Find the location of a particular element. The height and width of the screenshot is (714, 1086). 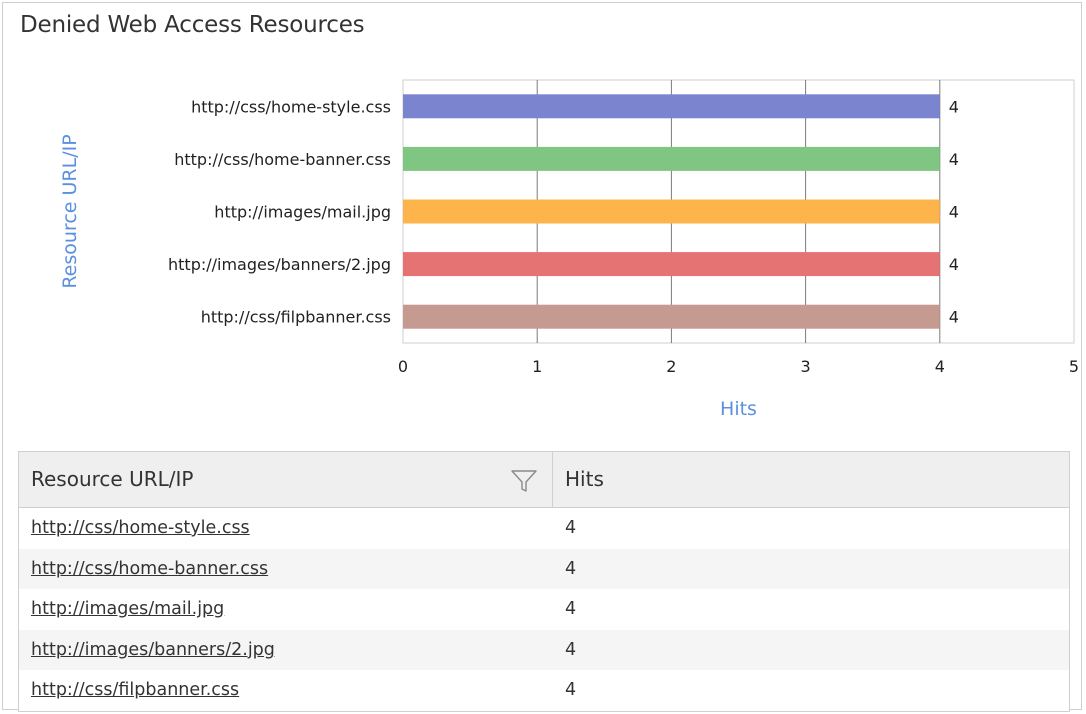

column-header-hits: Hits is located at coordinates (584, 480).